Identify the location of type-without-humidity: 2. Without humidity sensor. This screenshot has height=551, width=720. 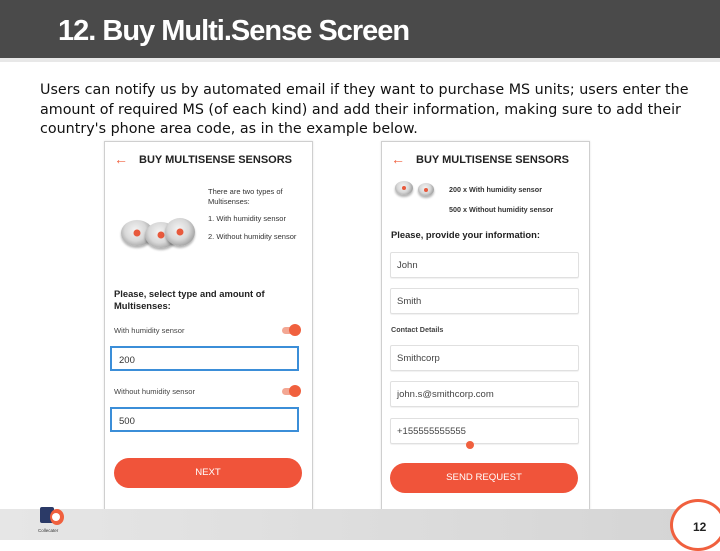
(252, 236).